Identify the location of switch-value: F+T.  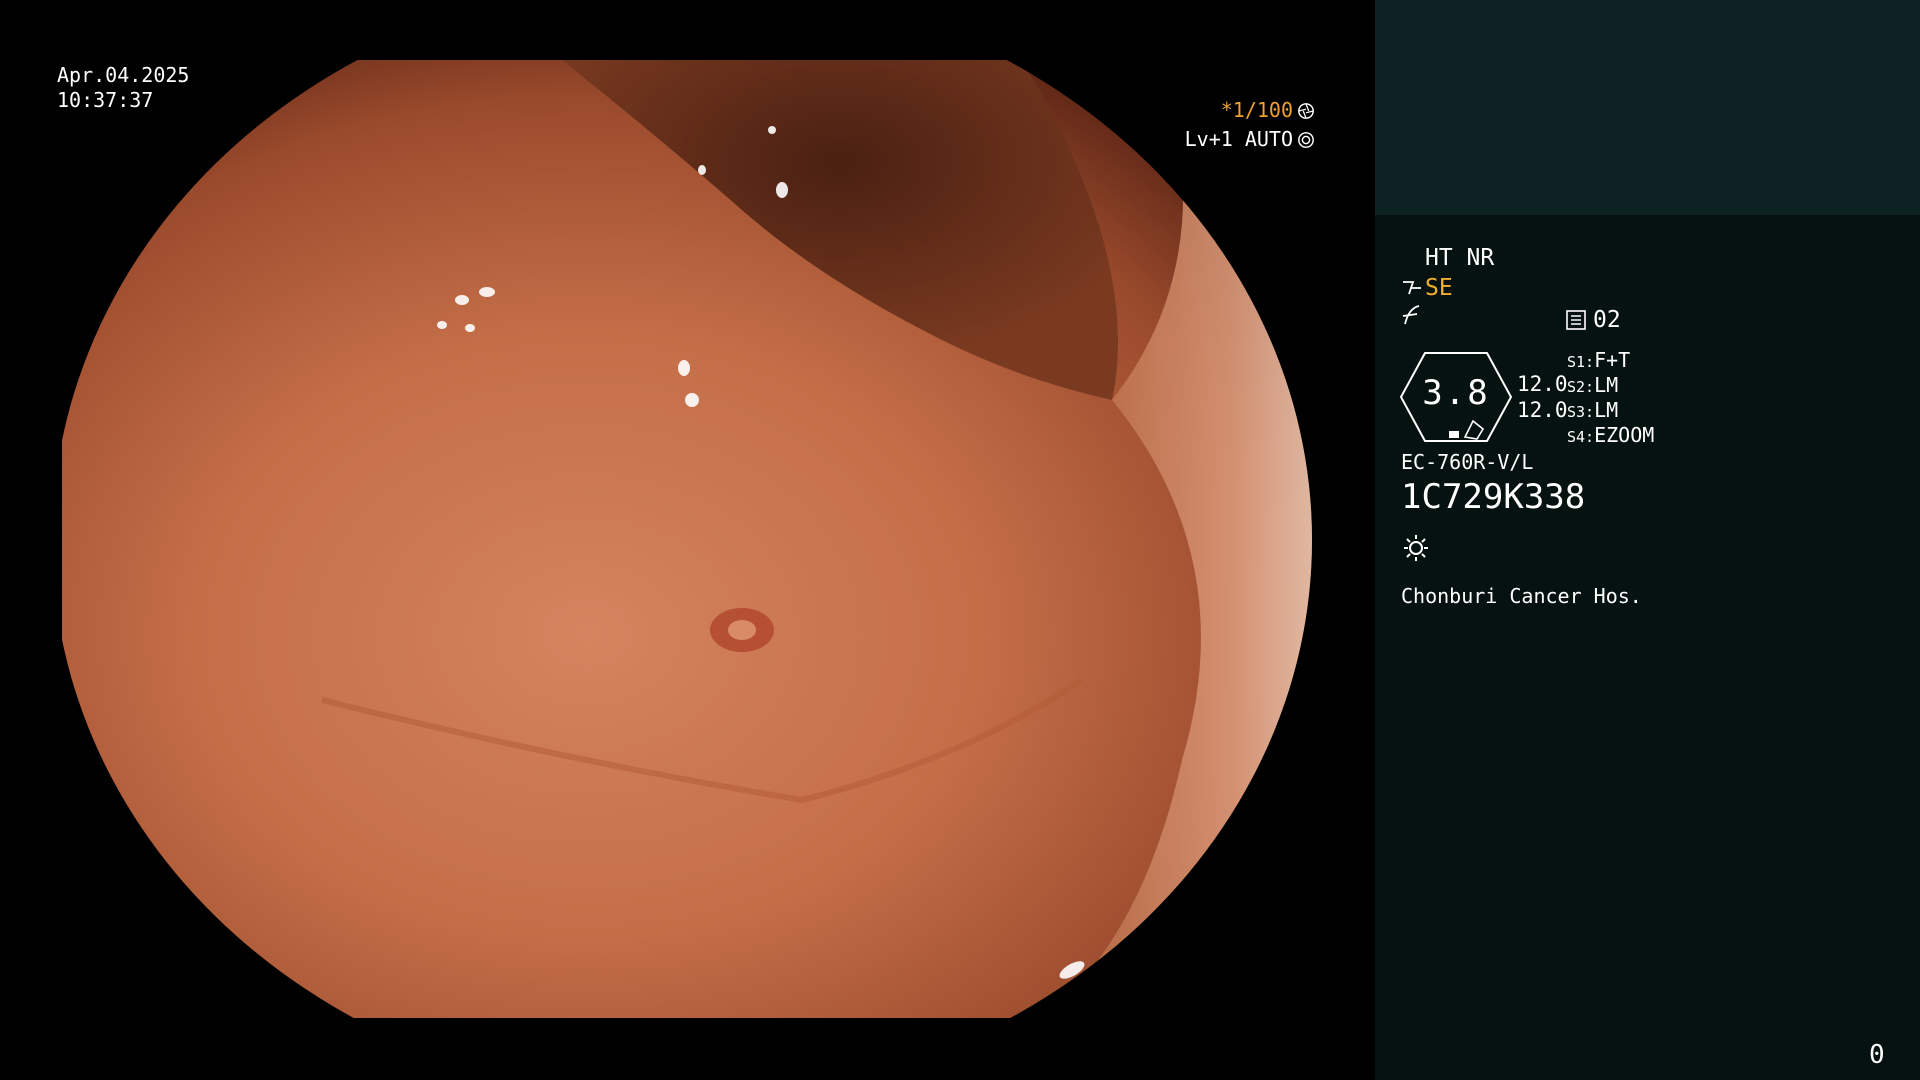
(1612, 360).